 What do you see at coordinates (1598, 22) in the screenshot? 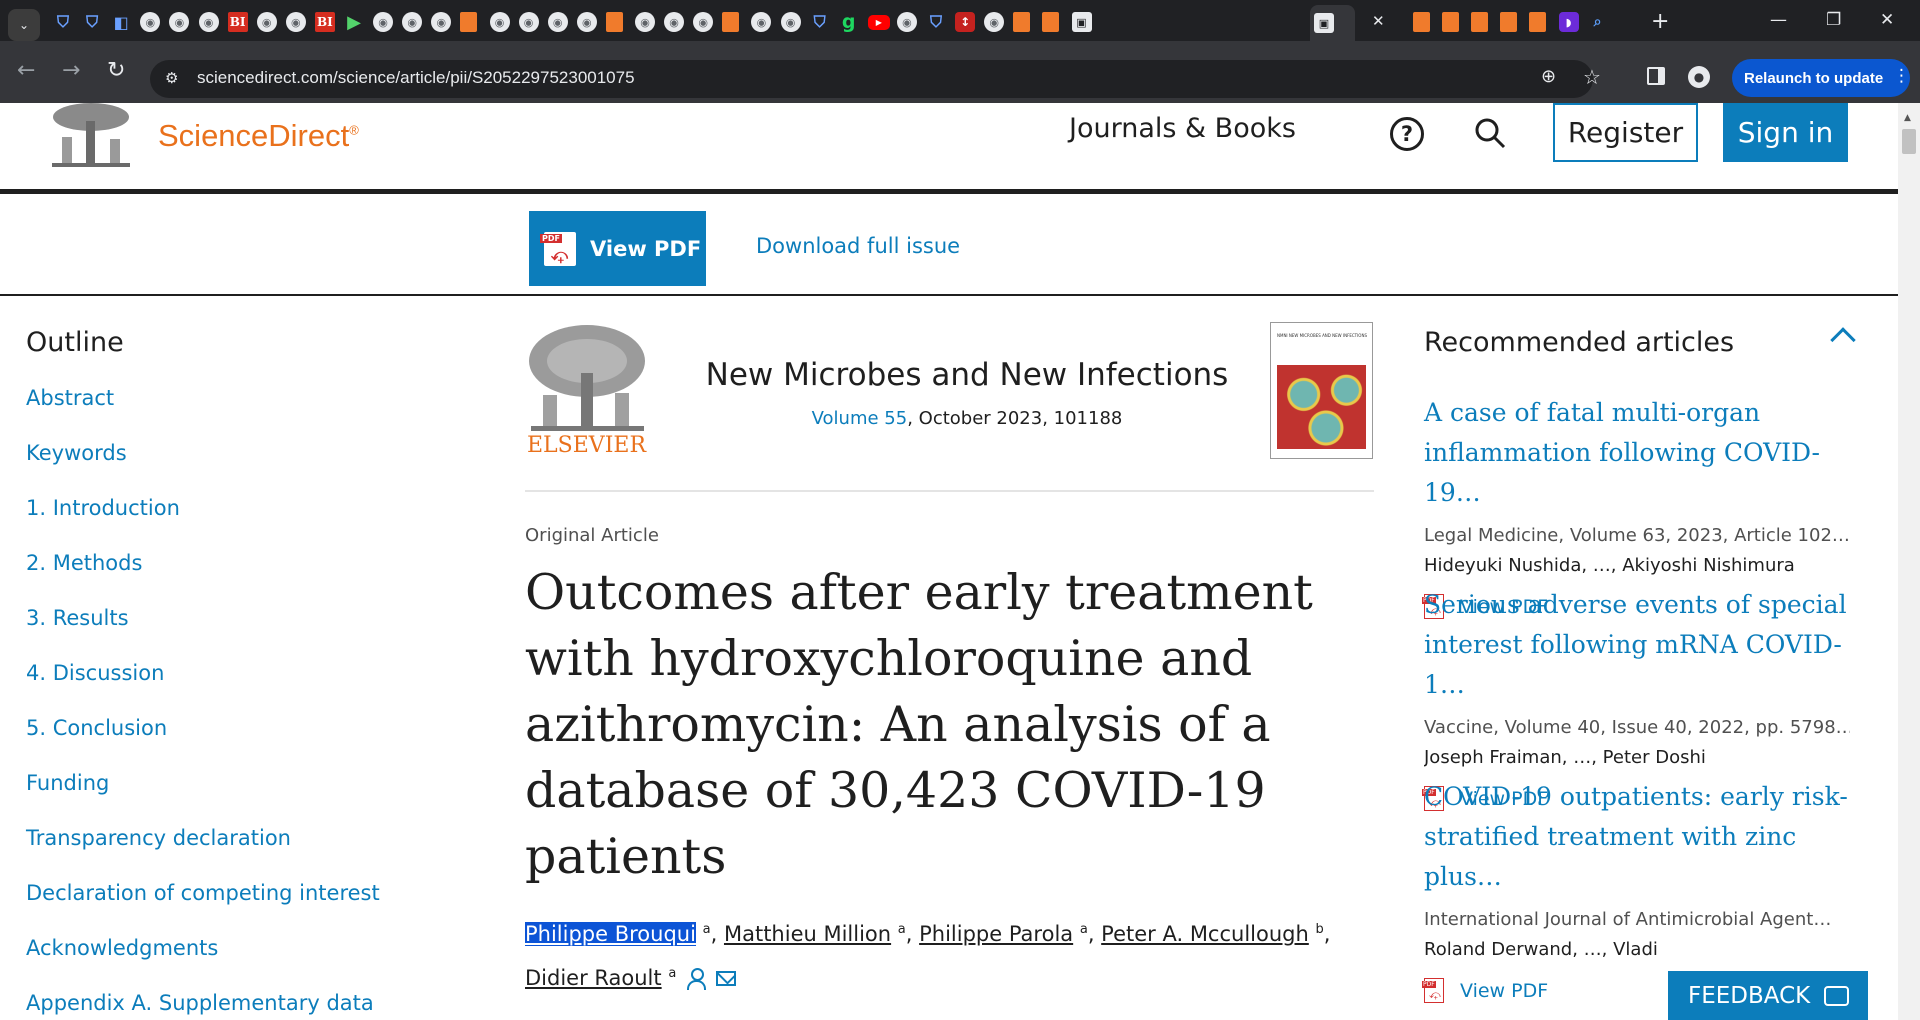
I see `search-tab-icon: ⌕` at bounding box center [1598, 22].